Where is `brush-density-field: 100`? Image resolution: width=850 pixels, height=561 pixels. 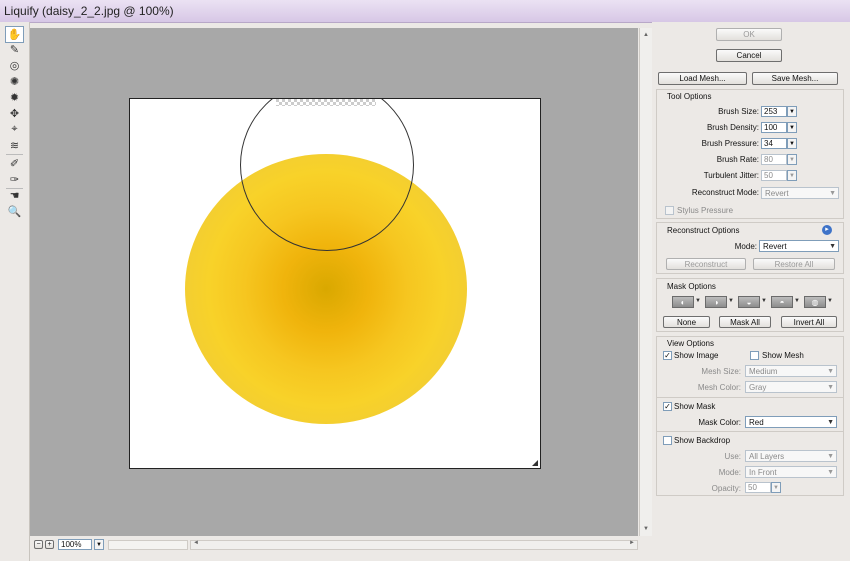 brush-density-field: 100 is located at coordinates (774, 127).